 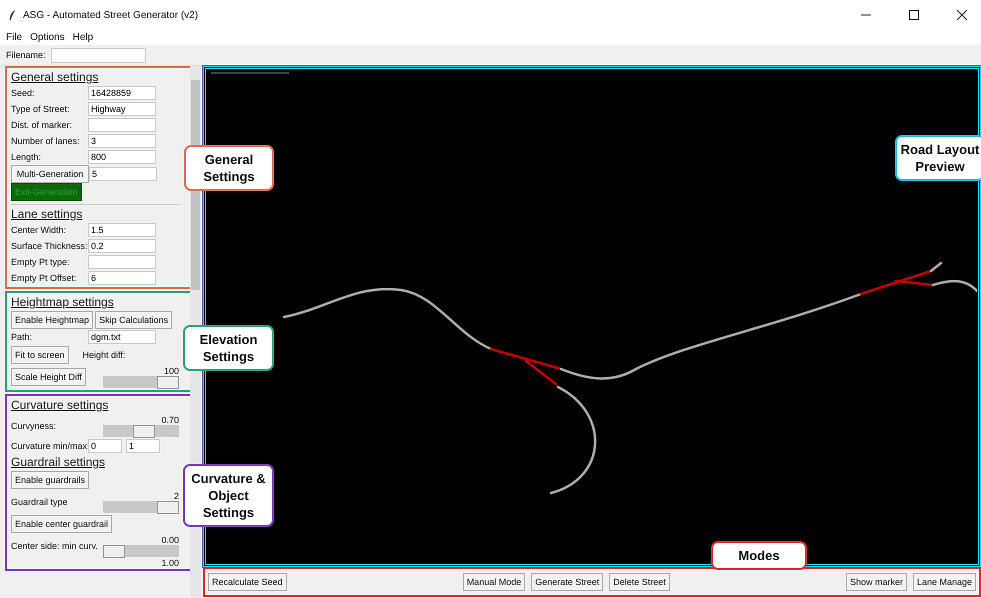 What do you see at coordinates (171, 371) in the screenshot?
I see `slider-value: 100` at bounding box center [171, 371].